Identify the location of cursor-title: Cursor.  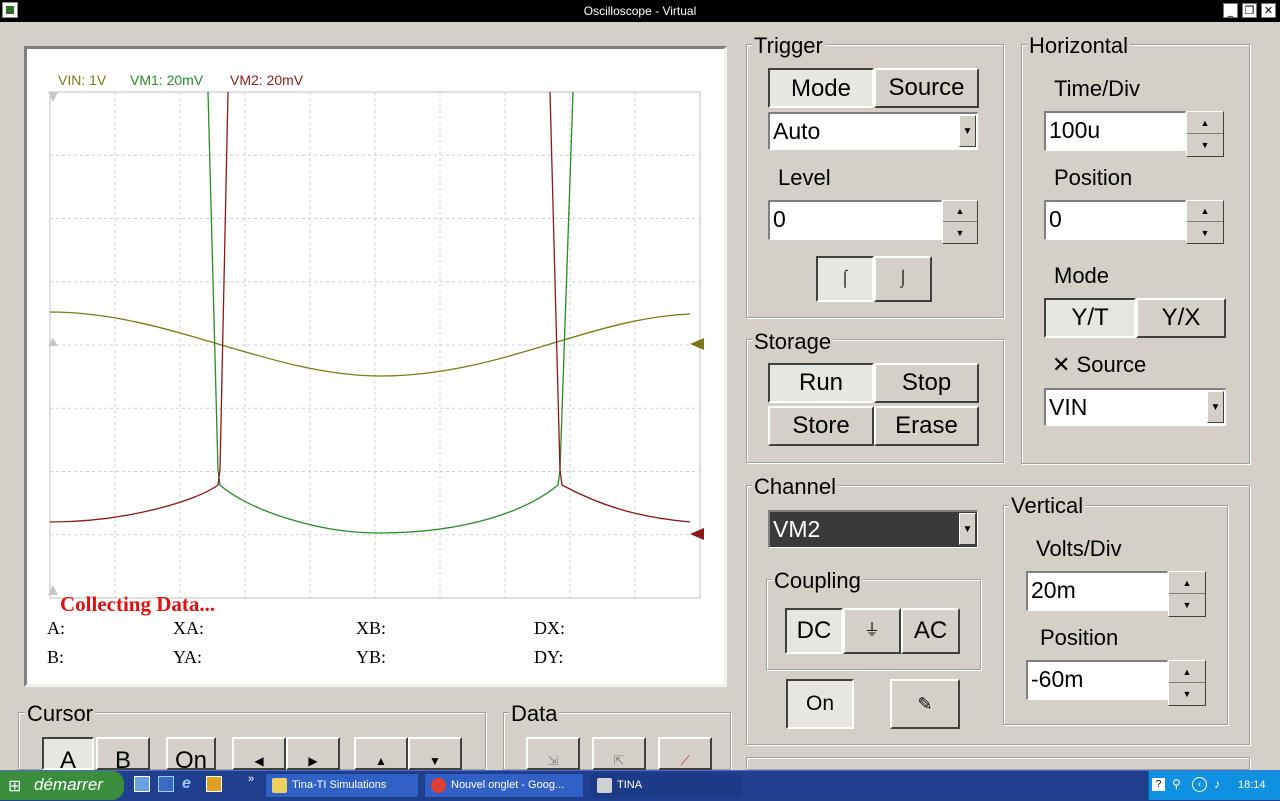
(60, 713).